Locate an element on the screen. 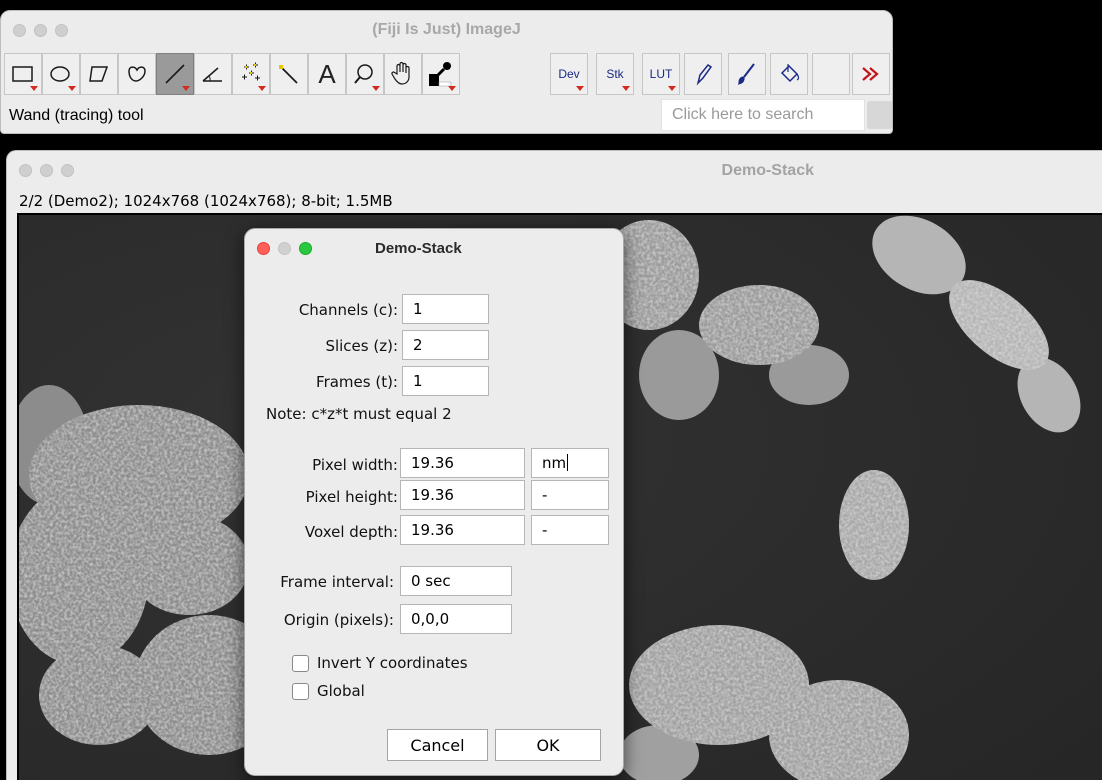 The width and height of the screenshot is (1102, 780). dev-menu-label: Dev is located at coordinates (569, 74).